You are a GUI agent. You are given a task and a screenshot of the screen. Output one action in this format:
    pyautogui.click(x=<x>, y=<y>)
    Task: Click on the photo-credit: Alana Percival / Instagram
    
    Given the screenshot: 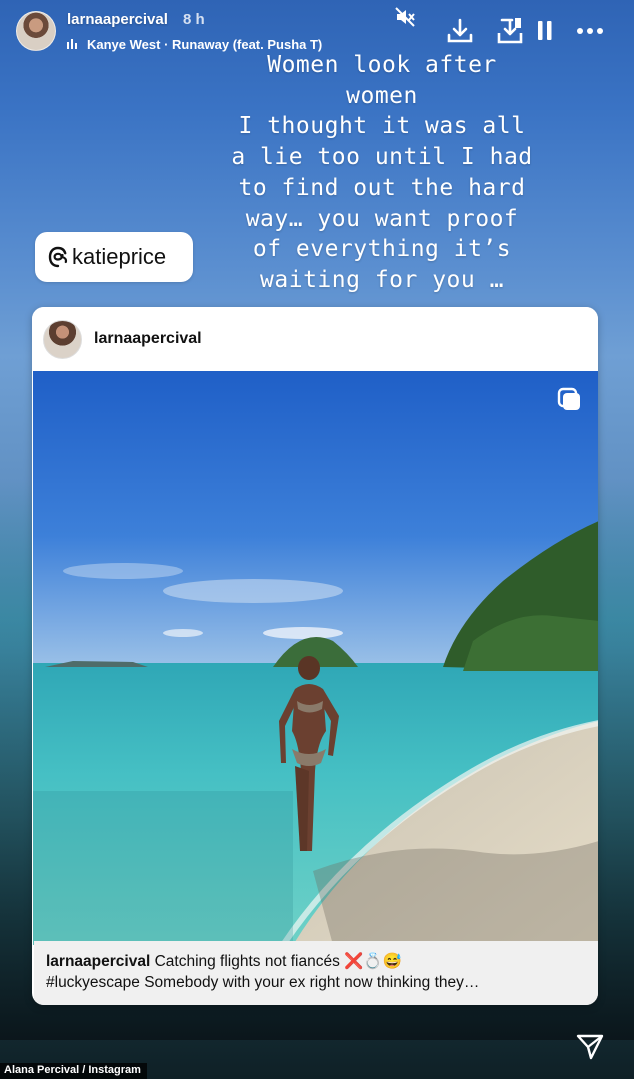 What is the action you would take?
    pyautogui.click(x=73, y=1071)
    